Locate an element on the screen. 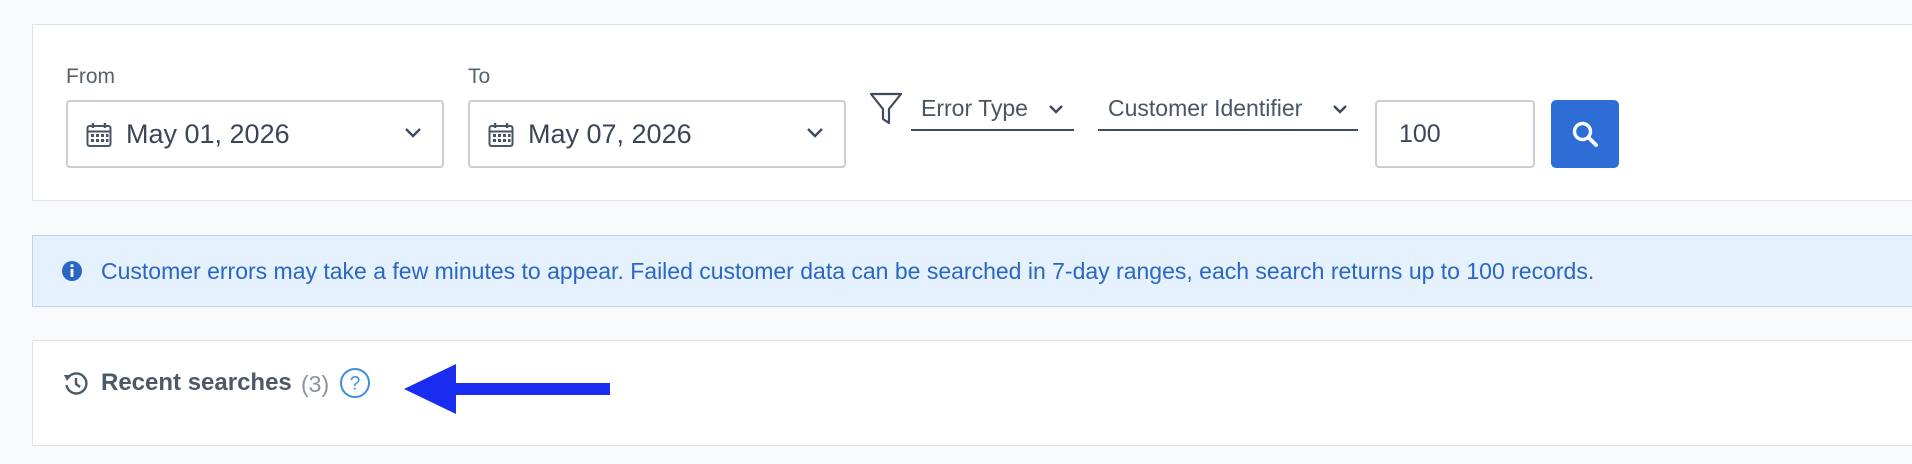 This screenshot has width=1912, height=464. recent-searches-count: (3) is located at coordinates (315, 384).